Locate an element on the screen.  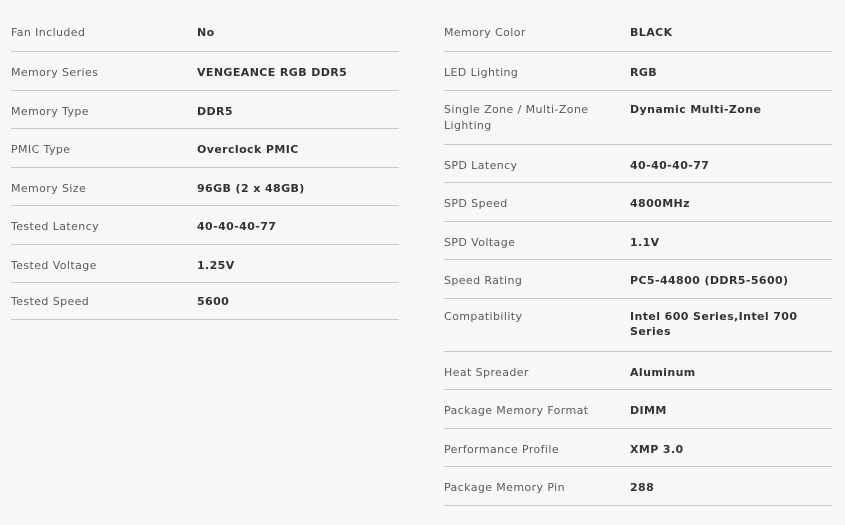
spec-row-tested-speed: Tested Speed 5600 is located at coordinates (205, 301).